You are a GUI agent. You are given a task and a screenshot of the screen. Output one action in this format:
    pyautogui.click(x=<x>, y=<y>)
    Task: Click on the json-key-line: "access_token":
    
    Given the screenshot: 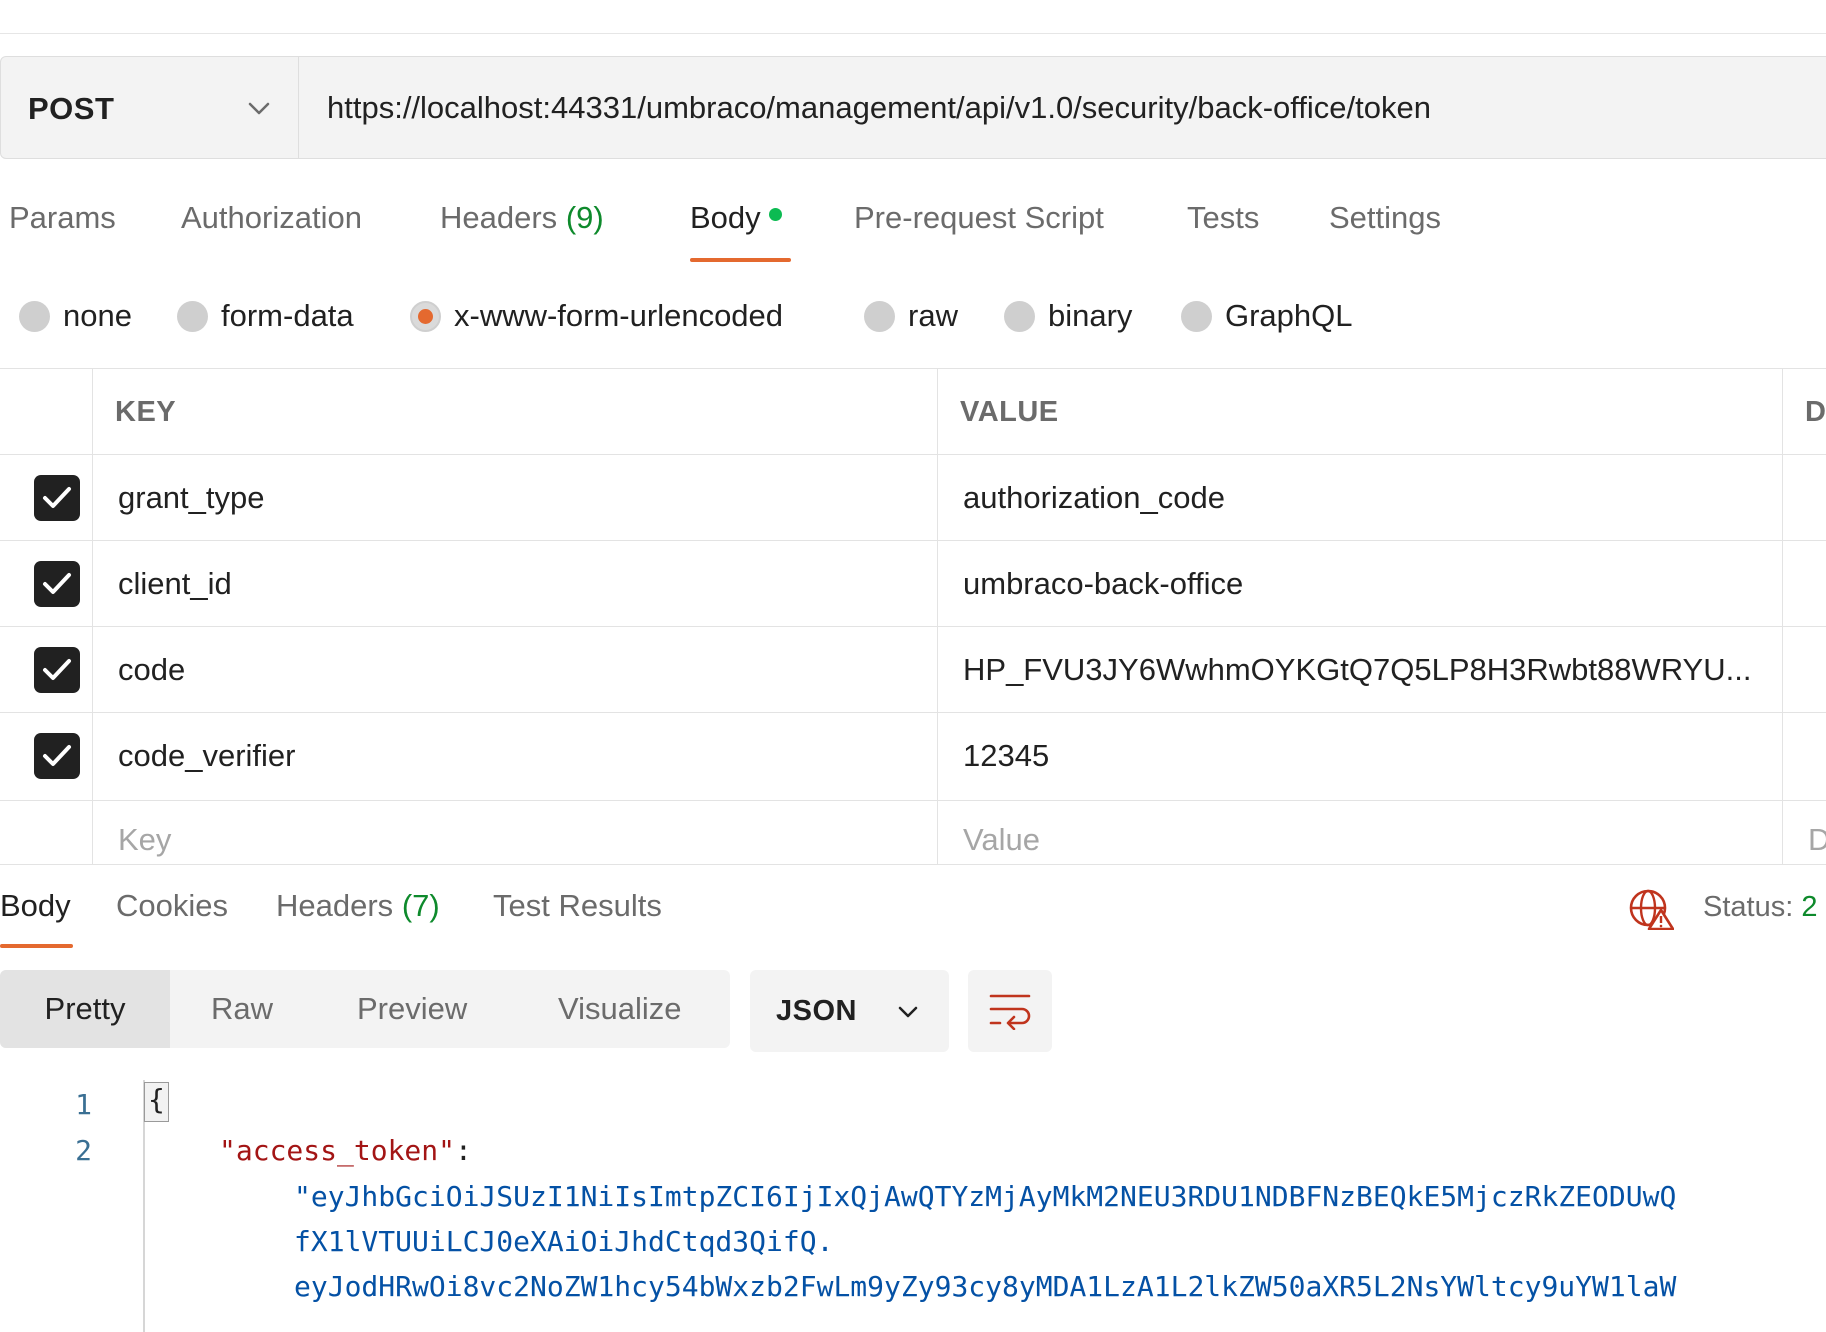 What is the action you would take?
    pyautogui.click(x=345, y=1150)
    